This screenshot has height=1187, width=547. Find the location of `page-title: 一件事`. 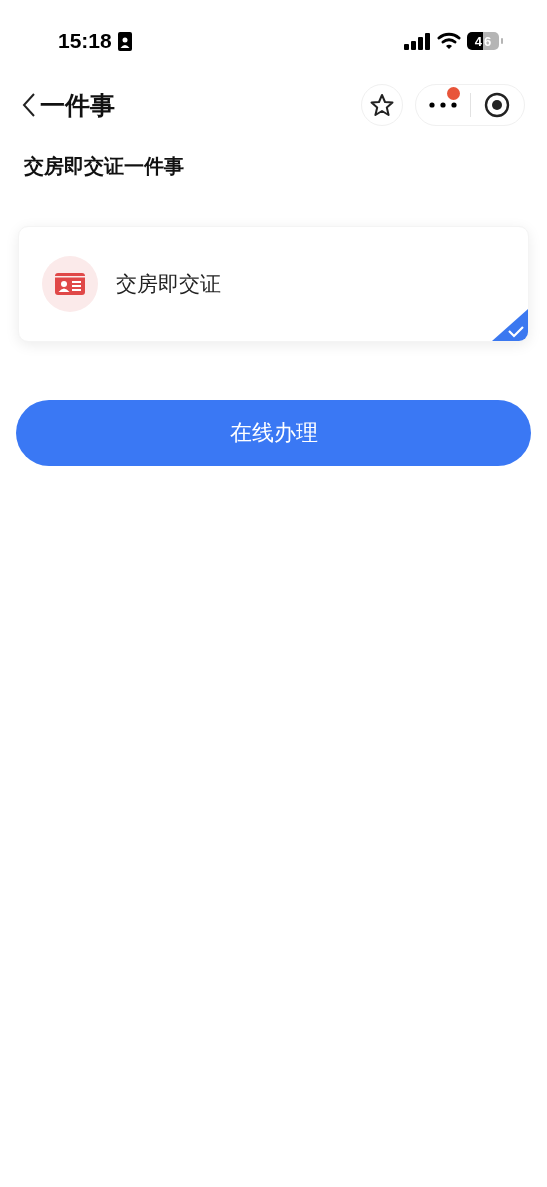

page-title: 一件事 is located at coordinates (77, 105).